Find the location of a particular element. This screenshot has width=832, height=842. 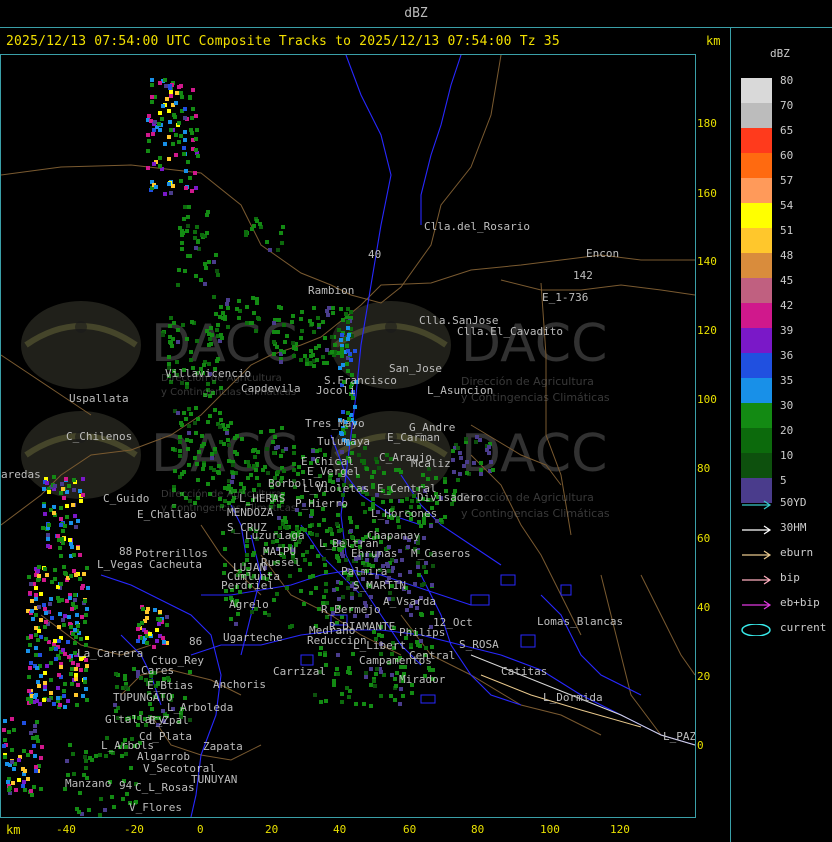

y-tick-label: 0 is located at coordinates (700, 745).